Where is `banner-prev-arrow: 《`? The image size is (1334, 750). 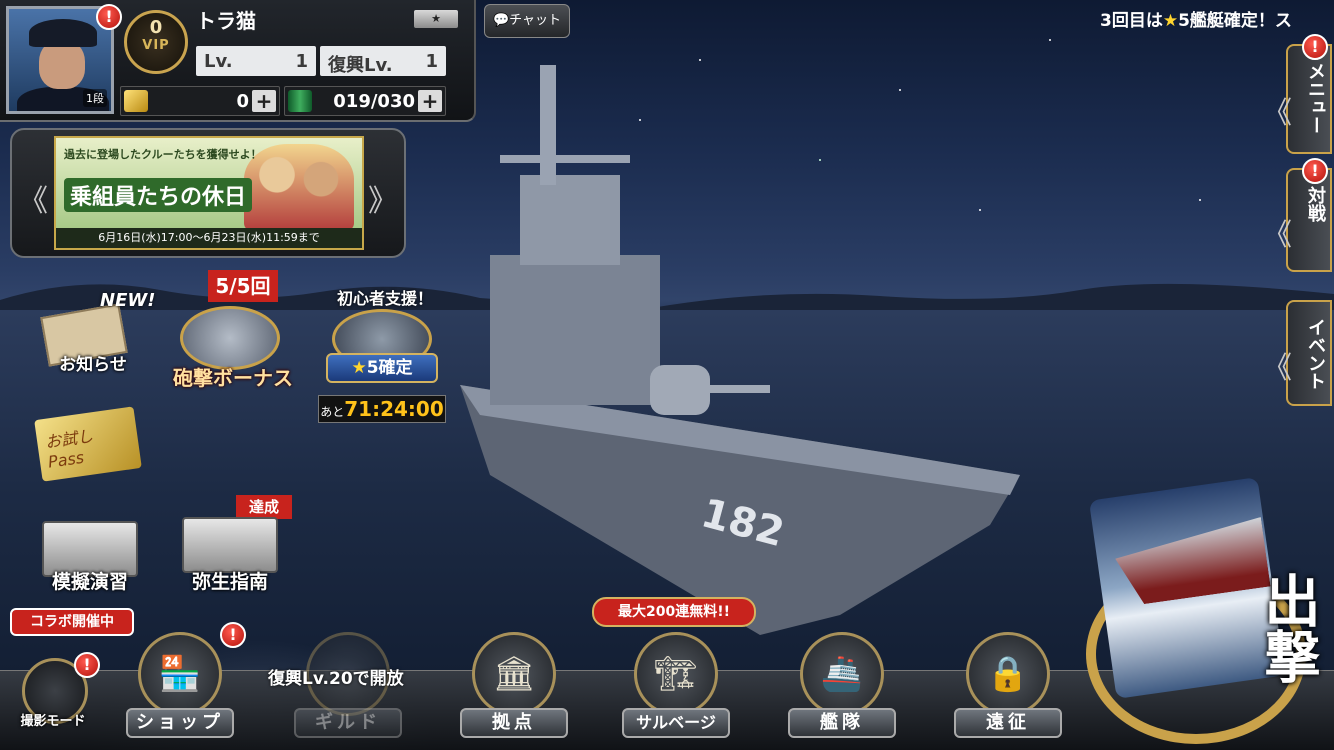 banner-prev-arrow: 《 is located at coordinates (33, 198).